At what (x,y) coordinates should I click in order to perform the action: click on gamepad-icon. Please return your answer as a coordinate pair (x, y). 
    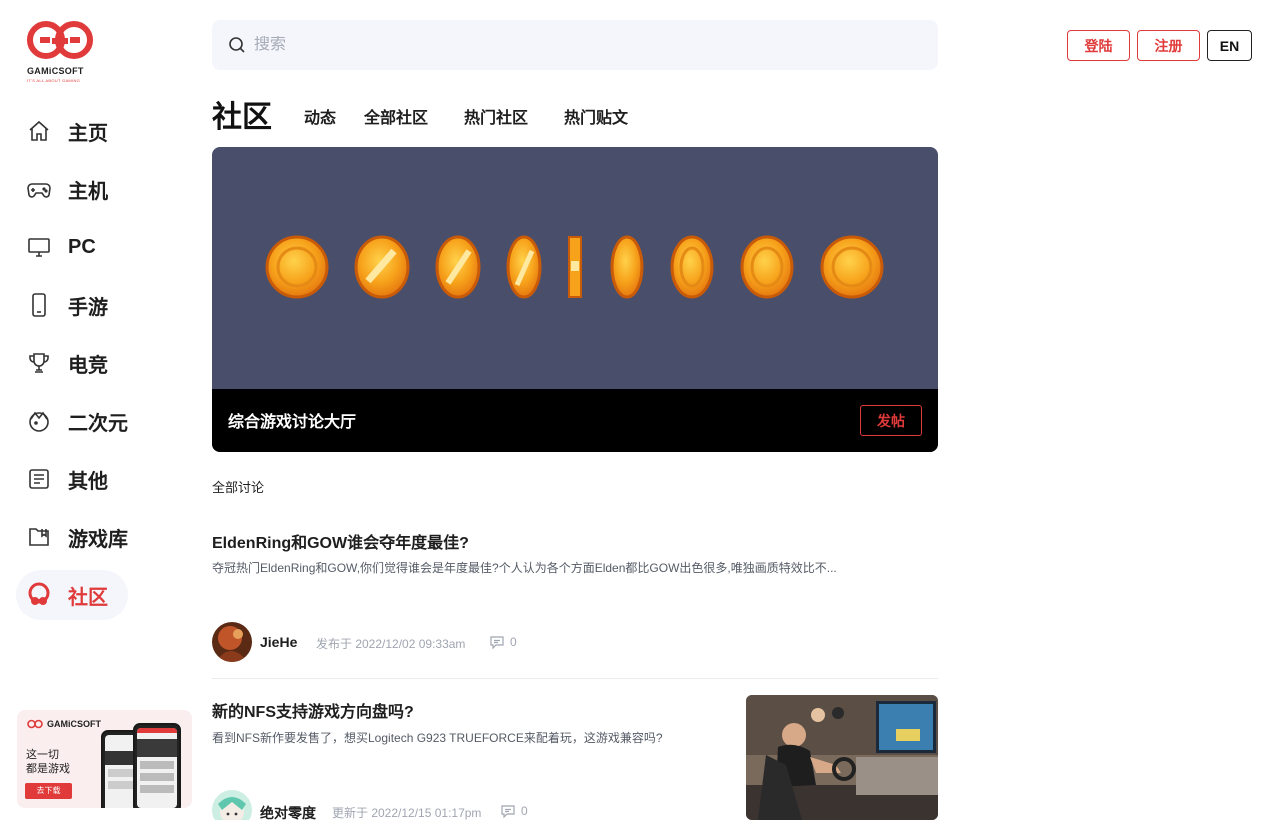
    Looking at the image, I should click on (39, 189).